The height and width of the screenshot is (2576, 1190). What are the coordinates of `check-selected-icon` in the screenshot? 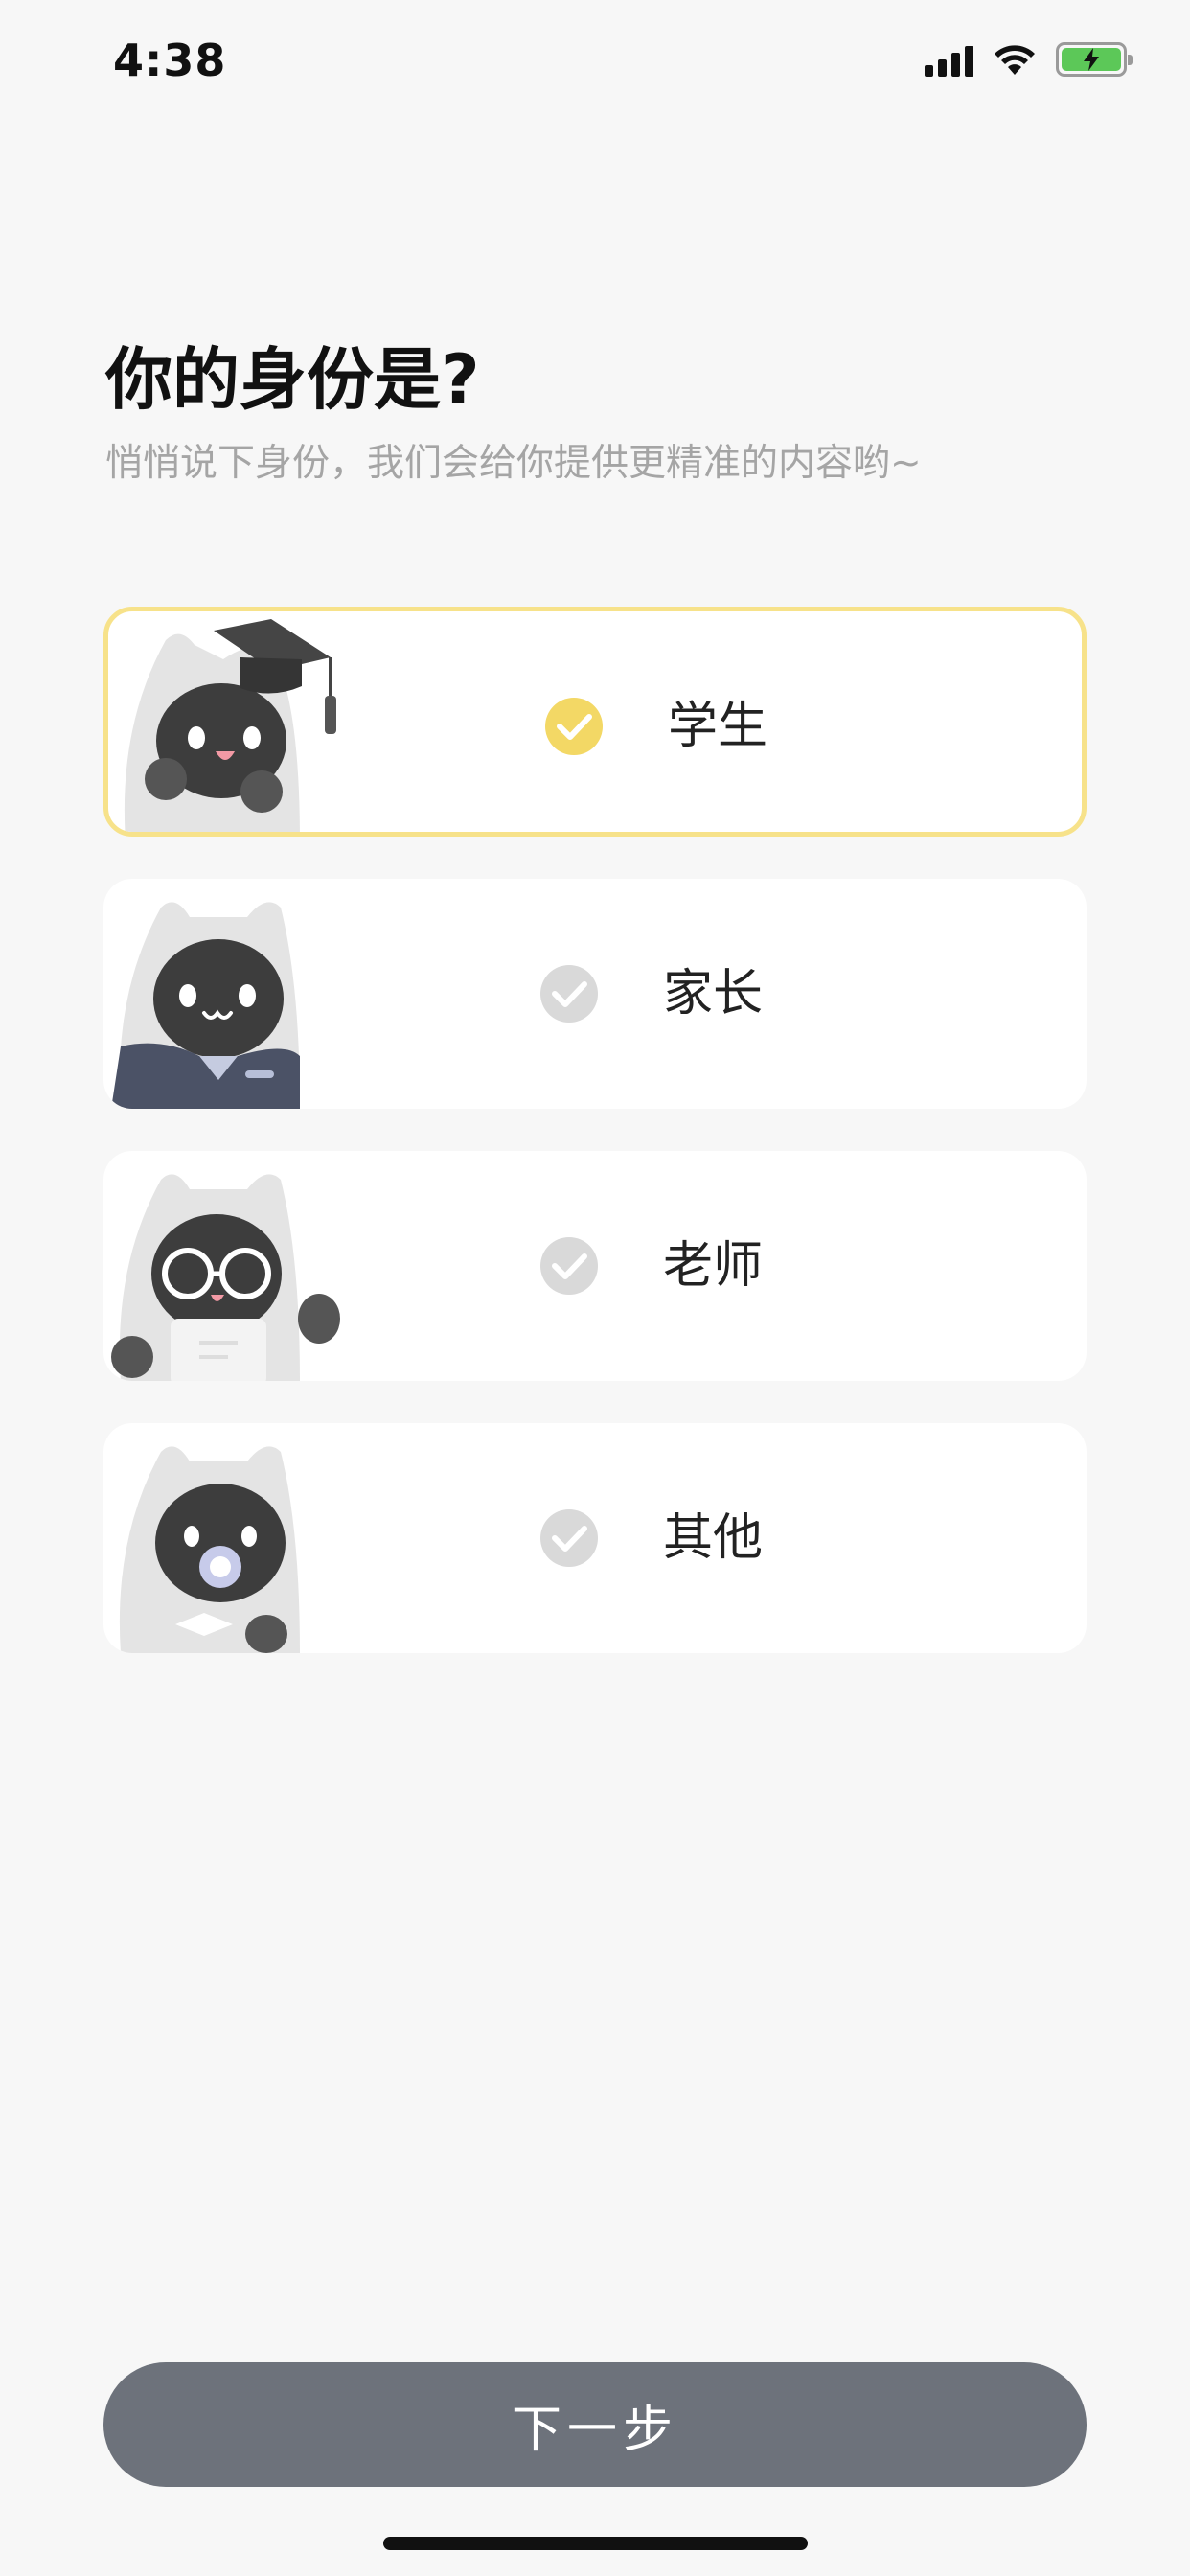 It's located at (574, 726).